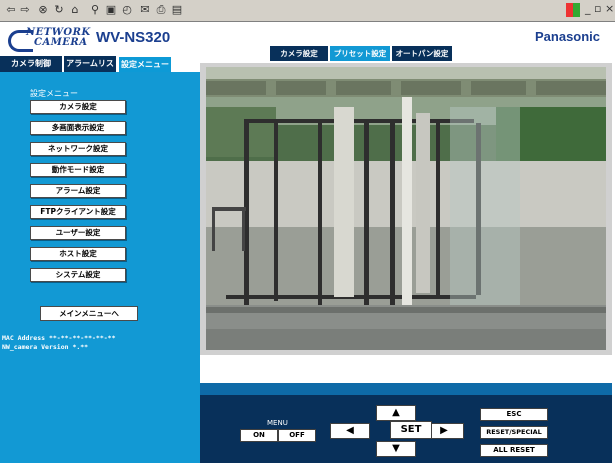 The height and width of the screenshot is (463, 615). Describe the element at coordinates (514, 414) in the screenshot. I see `esc-button: ESC` at that location.